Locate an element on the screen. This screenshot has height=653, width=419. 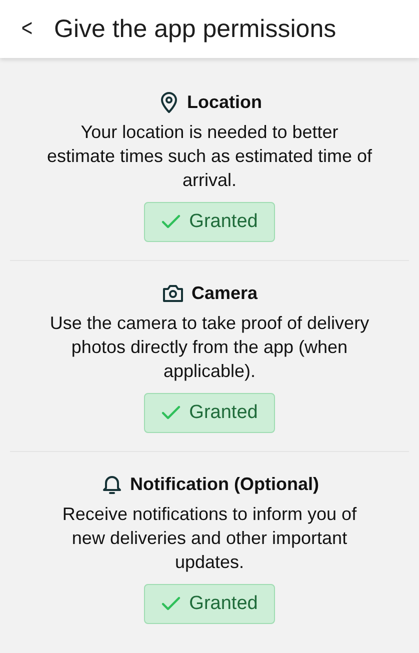
permission-description: Receive notifications to inform you of new deliveries and other important updates. is located at coordinates (209, 538).